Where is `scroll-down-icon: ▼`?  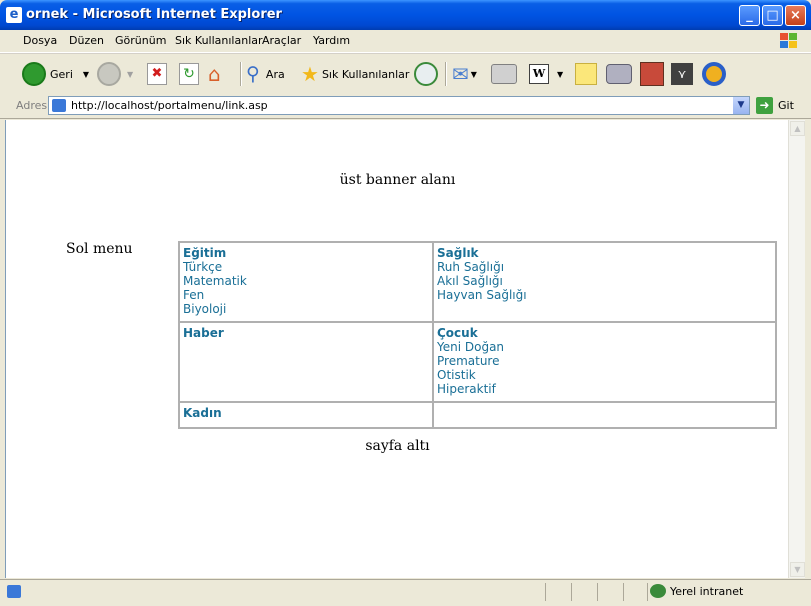 scroll-down-icon: ▼ is located at coordinates (797, 569).